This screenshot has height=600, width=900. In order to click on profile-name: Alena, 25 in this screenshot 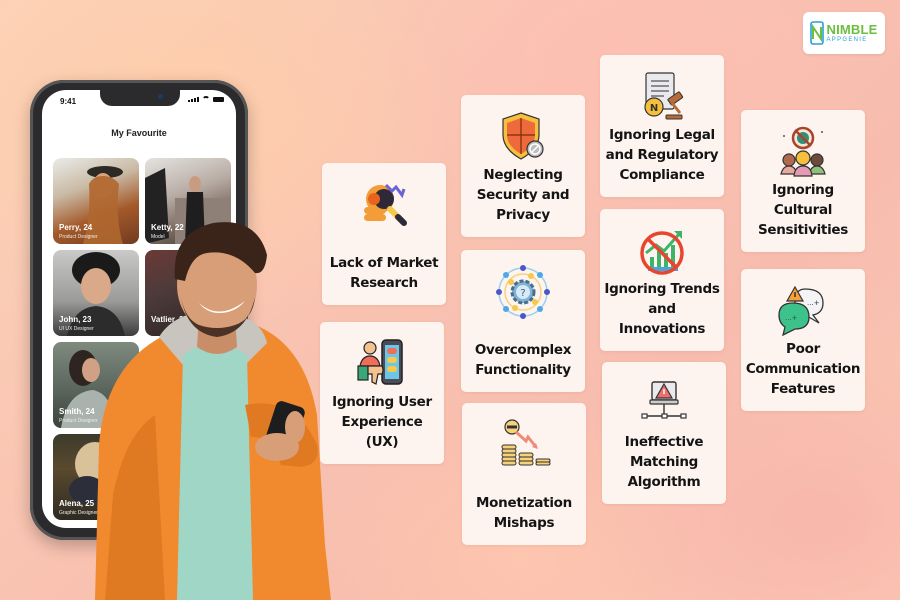, I will do `click(77, 503)`.